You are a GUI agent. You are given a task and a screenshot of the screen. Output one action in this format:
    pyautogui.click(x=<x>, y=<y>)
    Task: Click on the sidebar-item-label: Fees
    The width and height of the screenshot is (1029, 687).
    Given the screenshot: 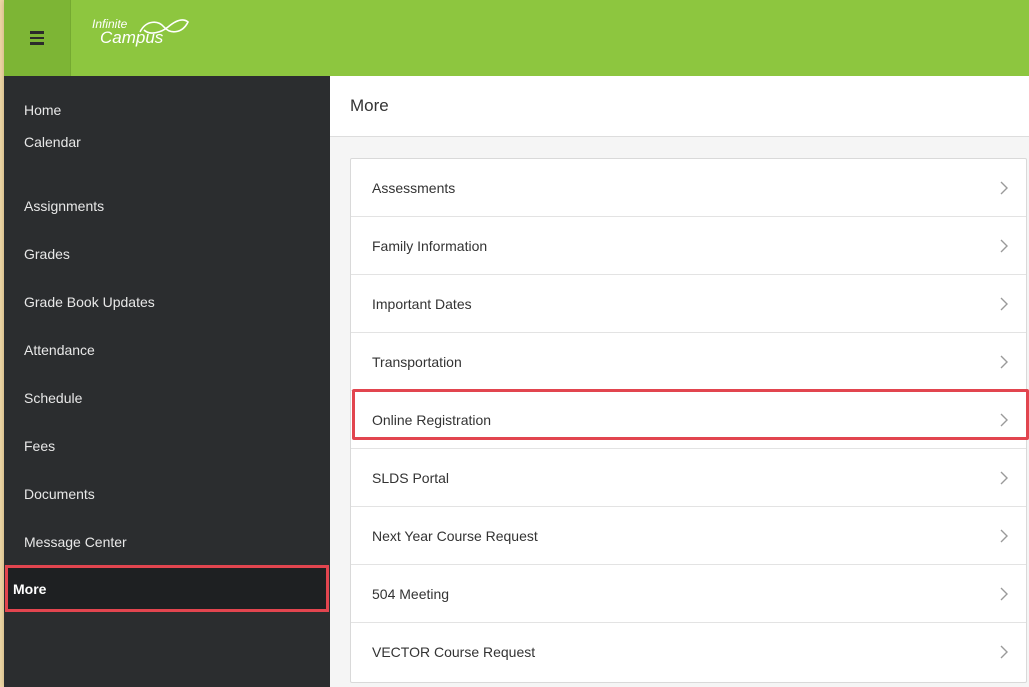 What is the action you would take?
    pyautogui.click(x=40, y=446)
    